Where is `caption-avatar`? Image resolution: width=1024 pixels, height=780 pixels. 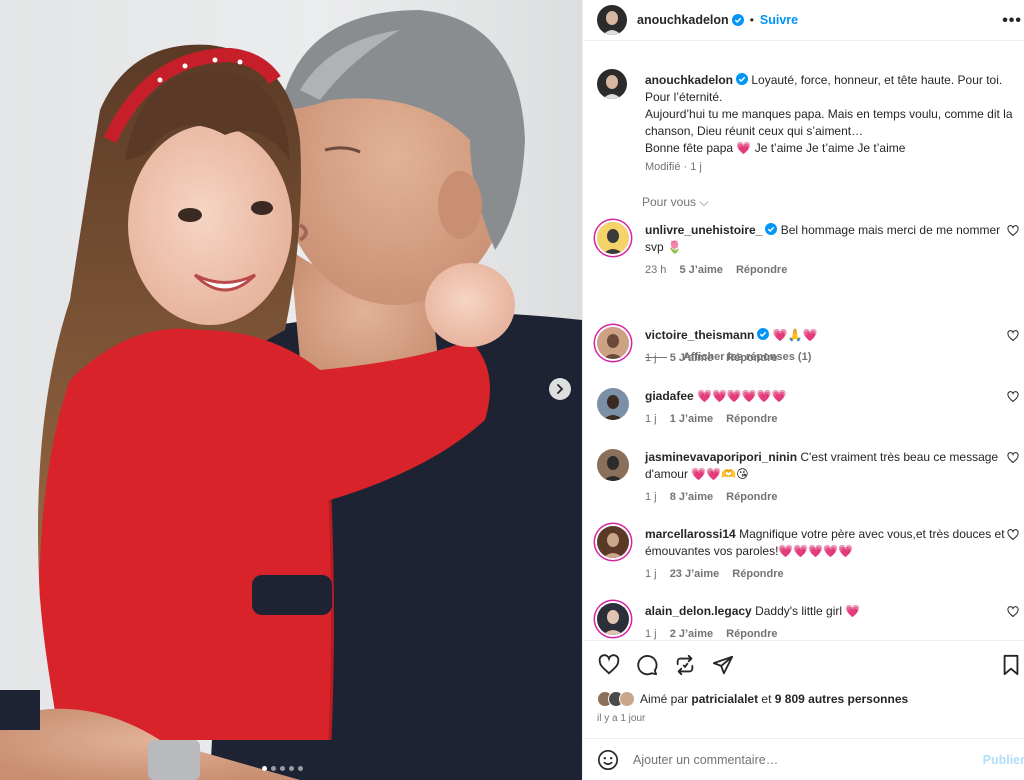
caption-avatar is located at coordinates (612, 84).